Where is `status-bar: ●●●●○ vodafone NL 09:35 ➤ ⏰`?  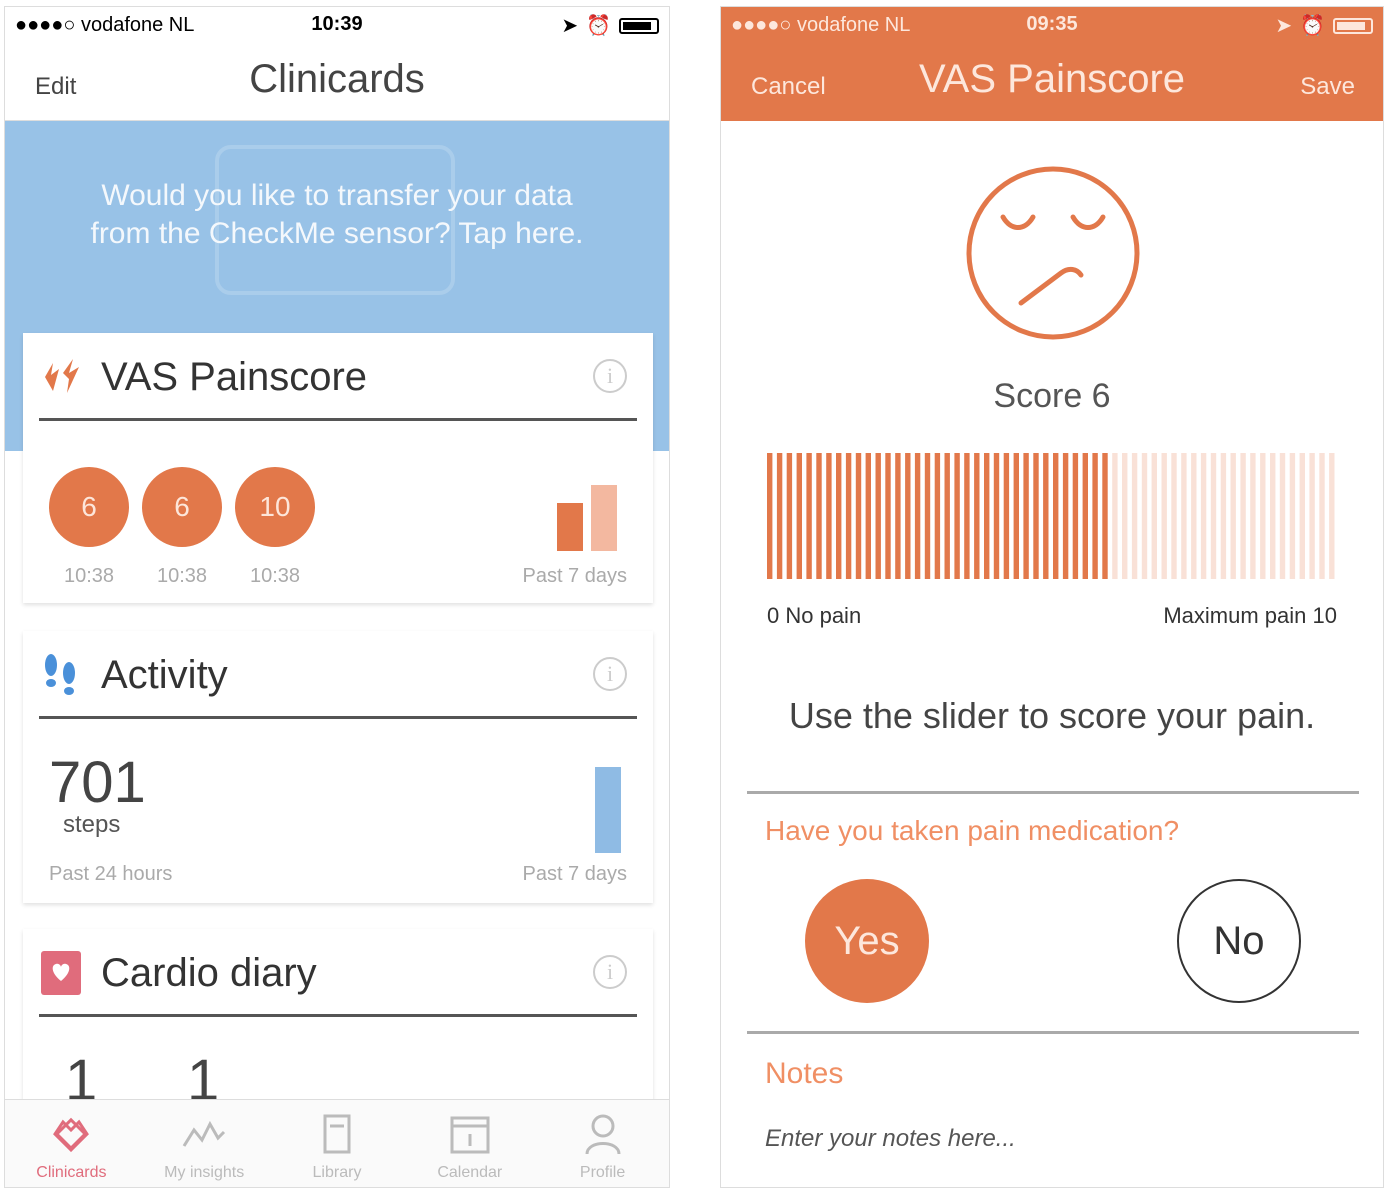
status-bar: ●●●●○ vodafone NL 09:35 ➤ ⏰ is located at coordinates (1052, 25).